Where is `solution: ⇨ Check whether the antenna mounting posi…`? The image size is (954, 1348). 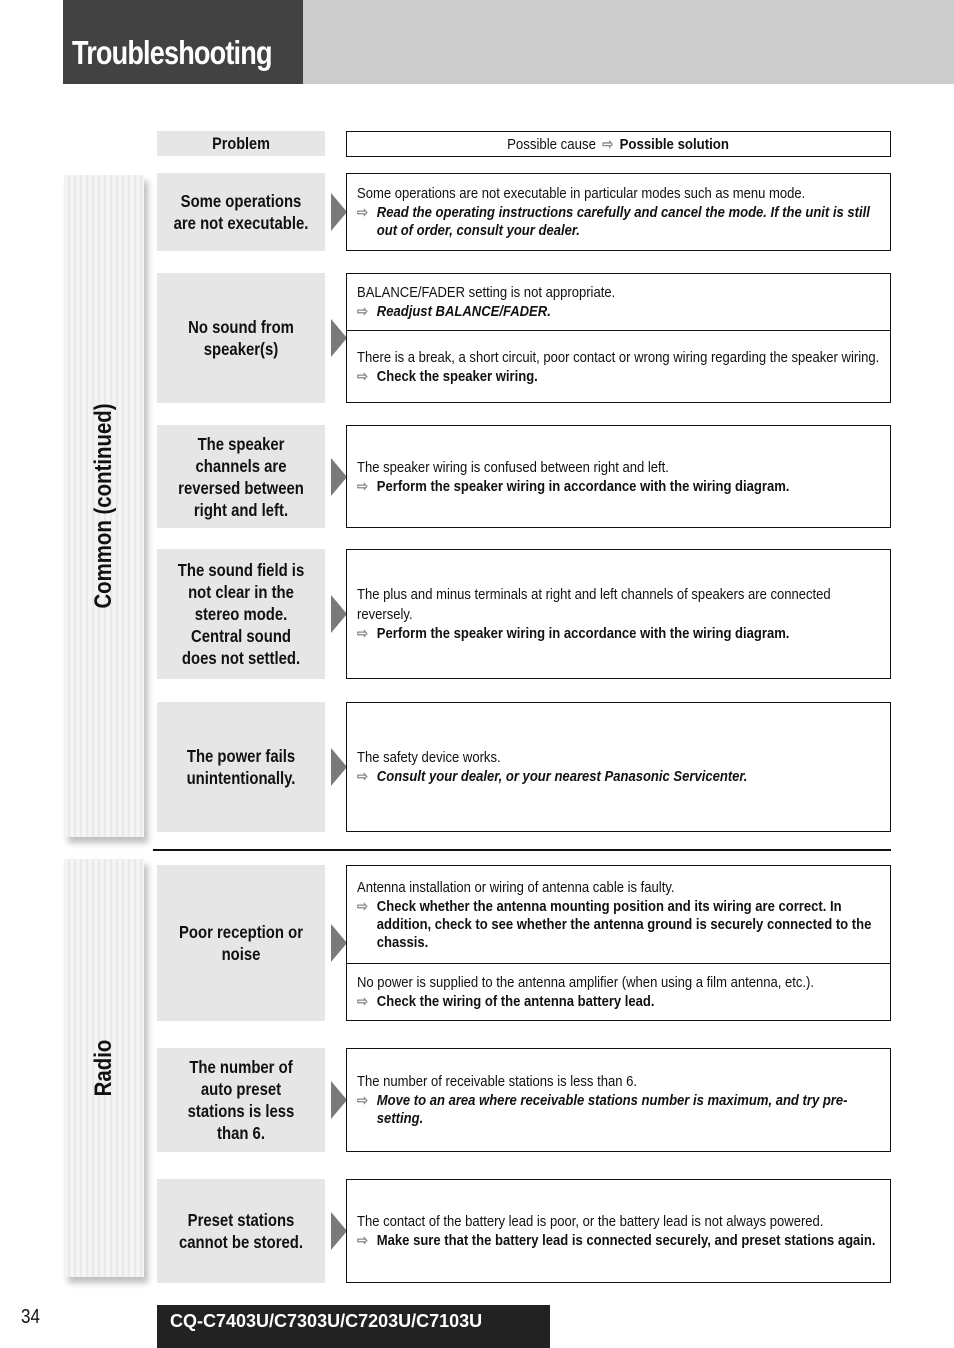
solution: ⇨ Check whether the antenna mounting posi… is located at coordinates (618, 925).